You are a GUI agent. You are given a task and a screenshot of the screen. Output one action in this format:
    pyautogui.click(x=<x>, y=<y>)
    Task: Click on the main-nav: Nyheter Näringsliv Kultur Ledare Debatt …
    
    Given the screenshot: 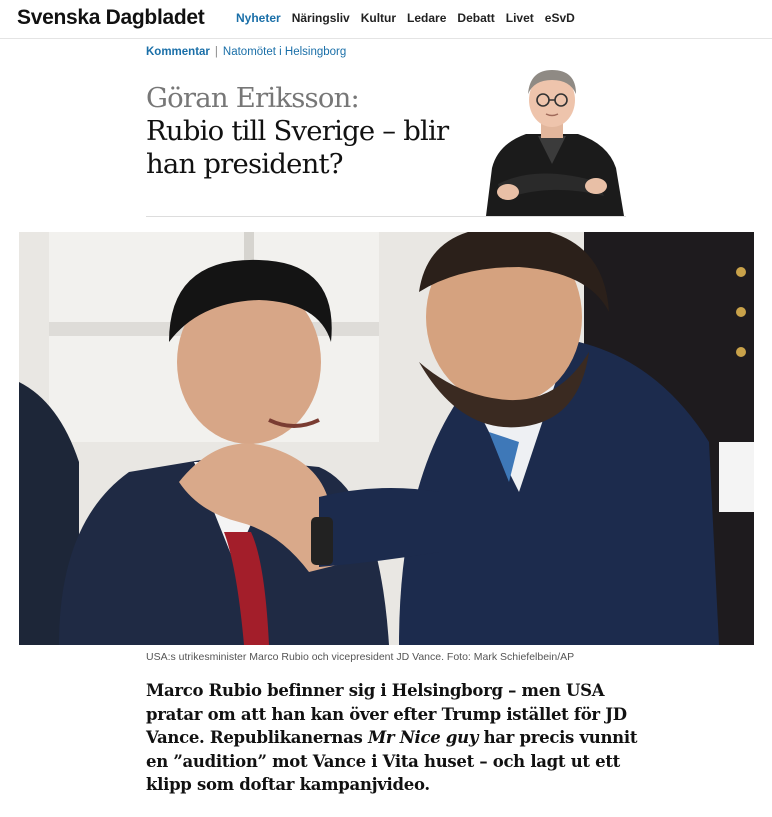 What is the action you would take?
    pyautogui.click(x=405, y=18)
    